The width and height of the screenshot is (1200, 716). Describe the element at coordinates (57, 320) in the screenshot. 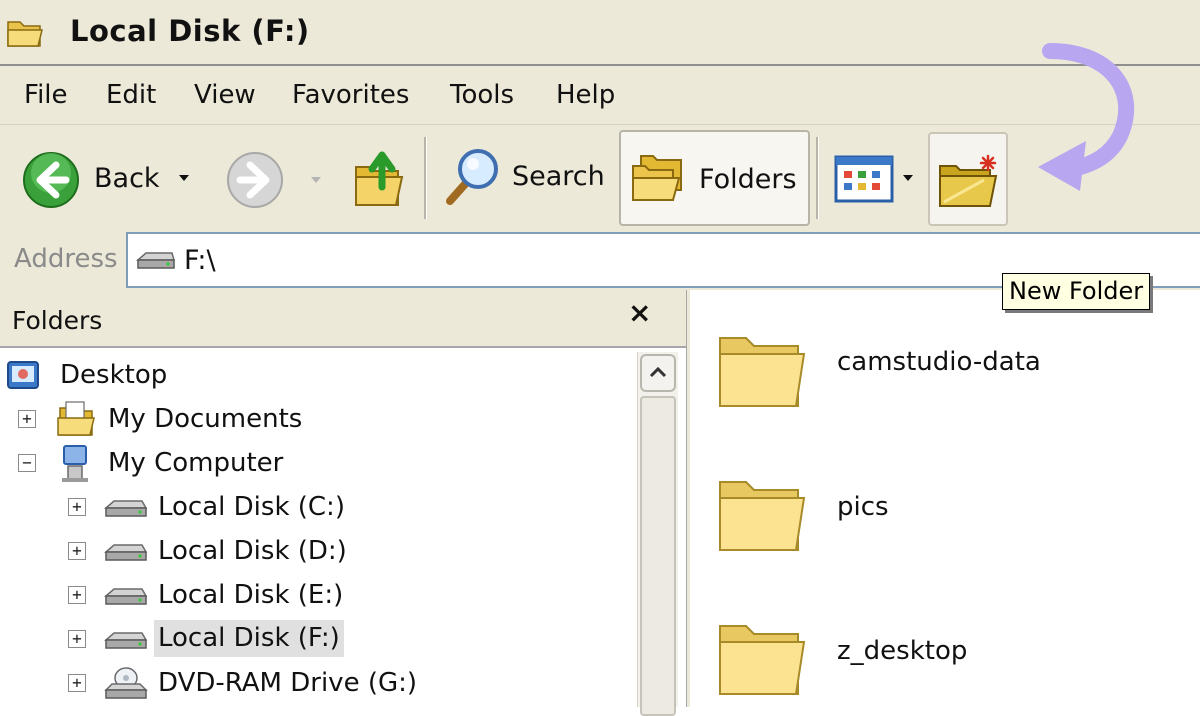

I see `folders-pane-title: Folders` at that location.